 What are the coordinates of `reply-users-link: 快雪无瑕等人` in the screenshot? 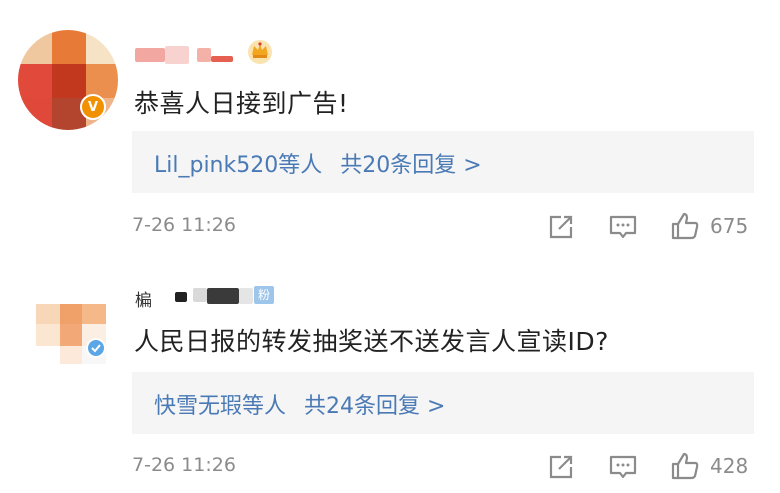 It's located at (220, 404).